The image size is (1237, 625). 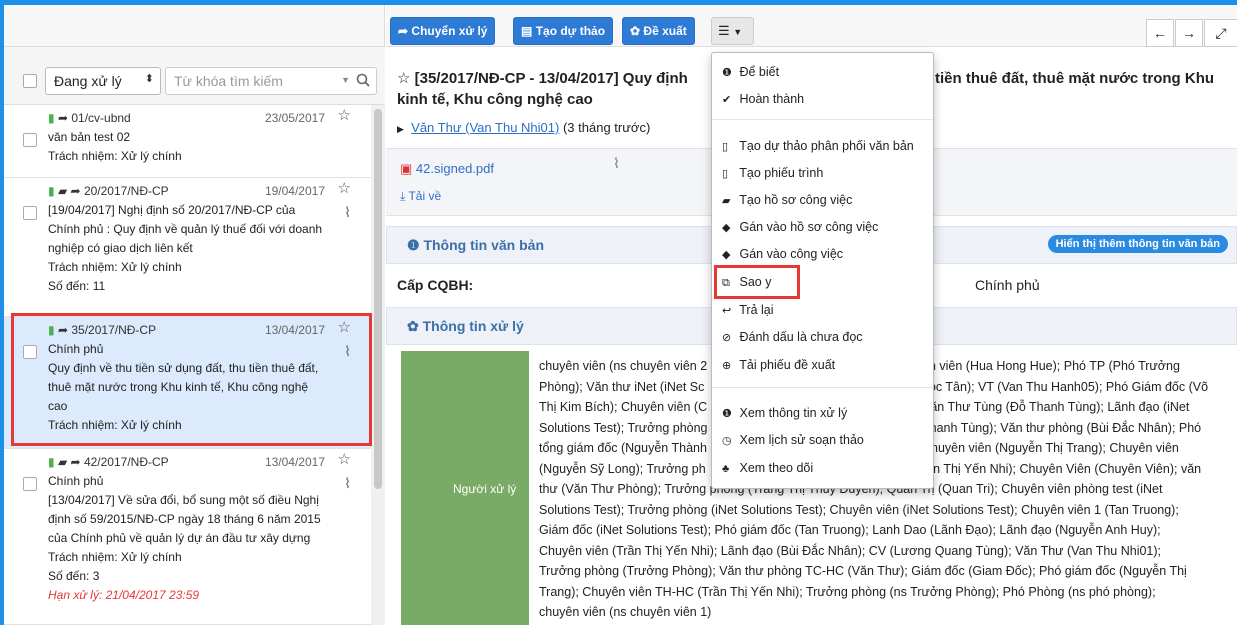 I want to click on menu-item-hoan-thanh: ✔ Hoàn thành, so click(x=763, y=99).